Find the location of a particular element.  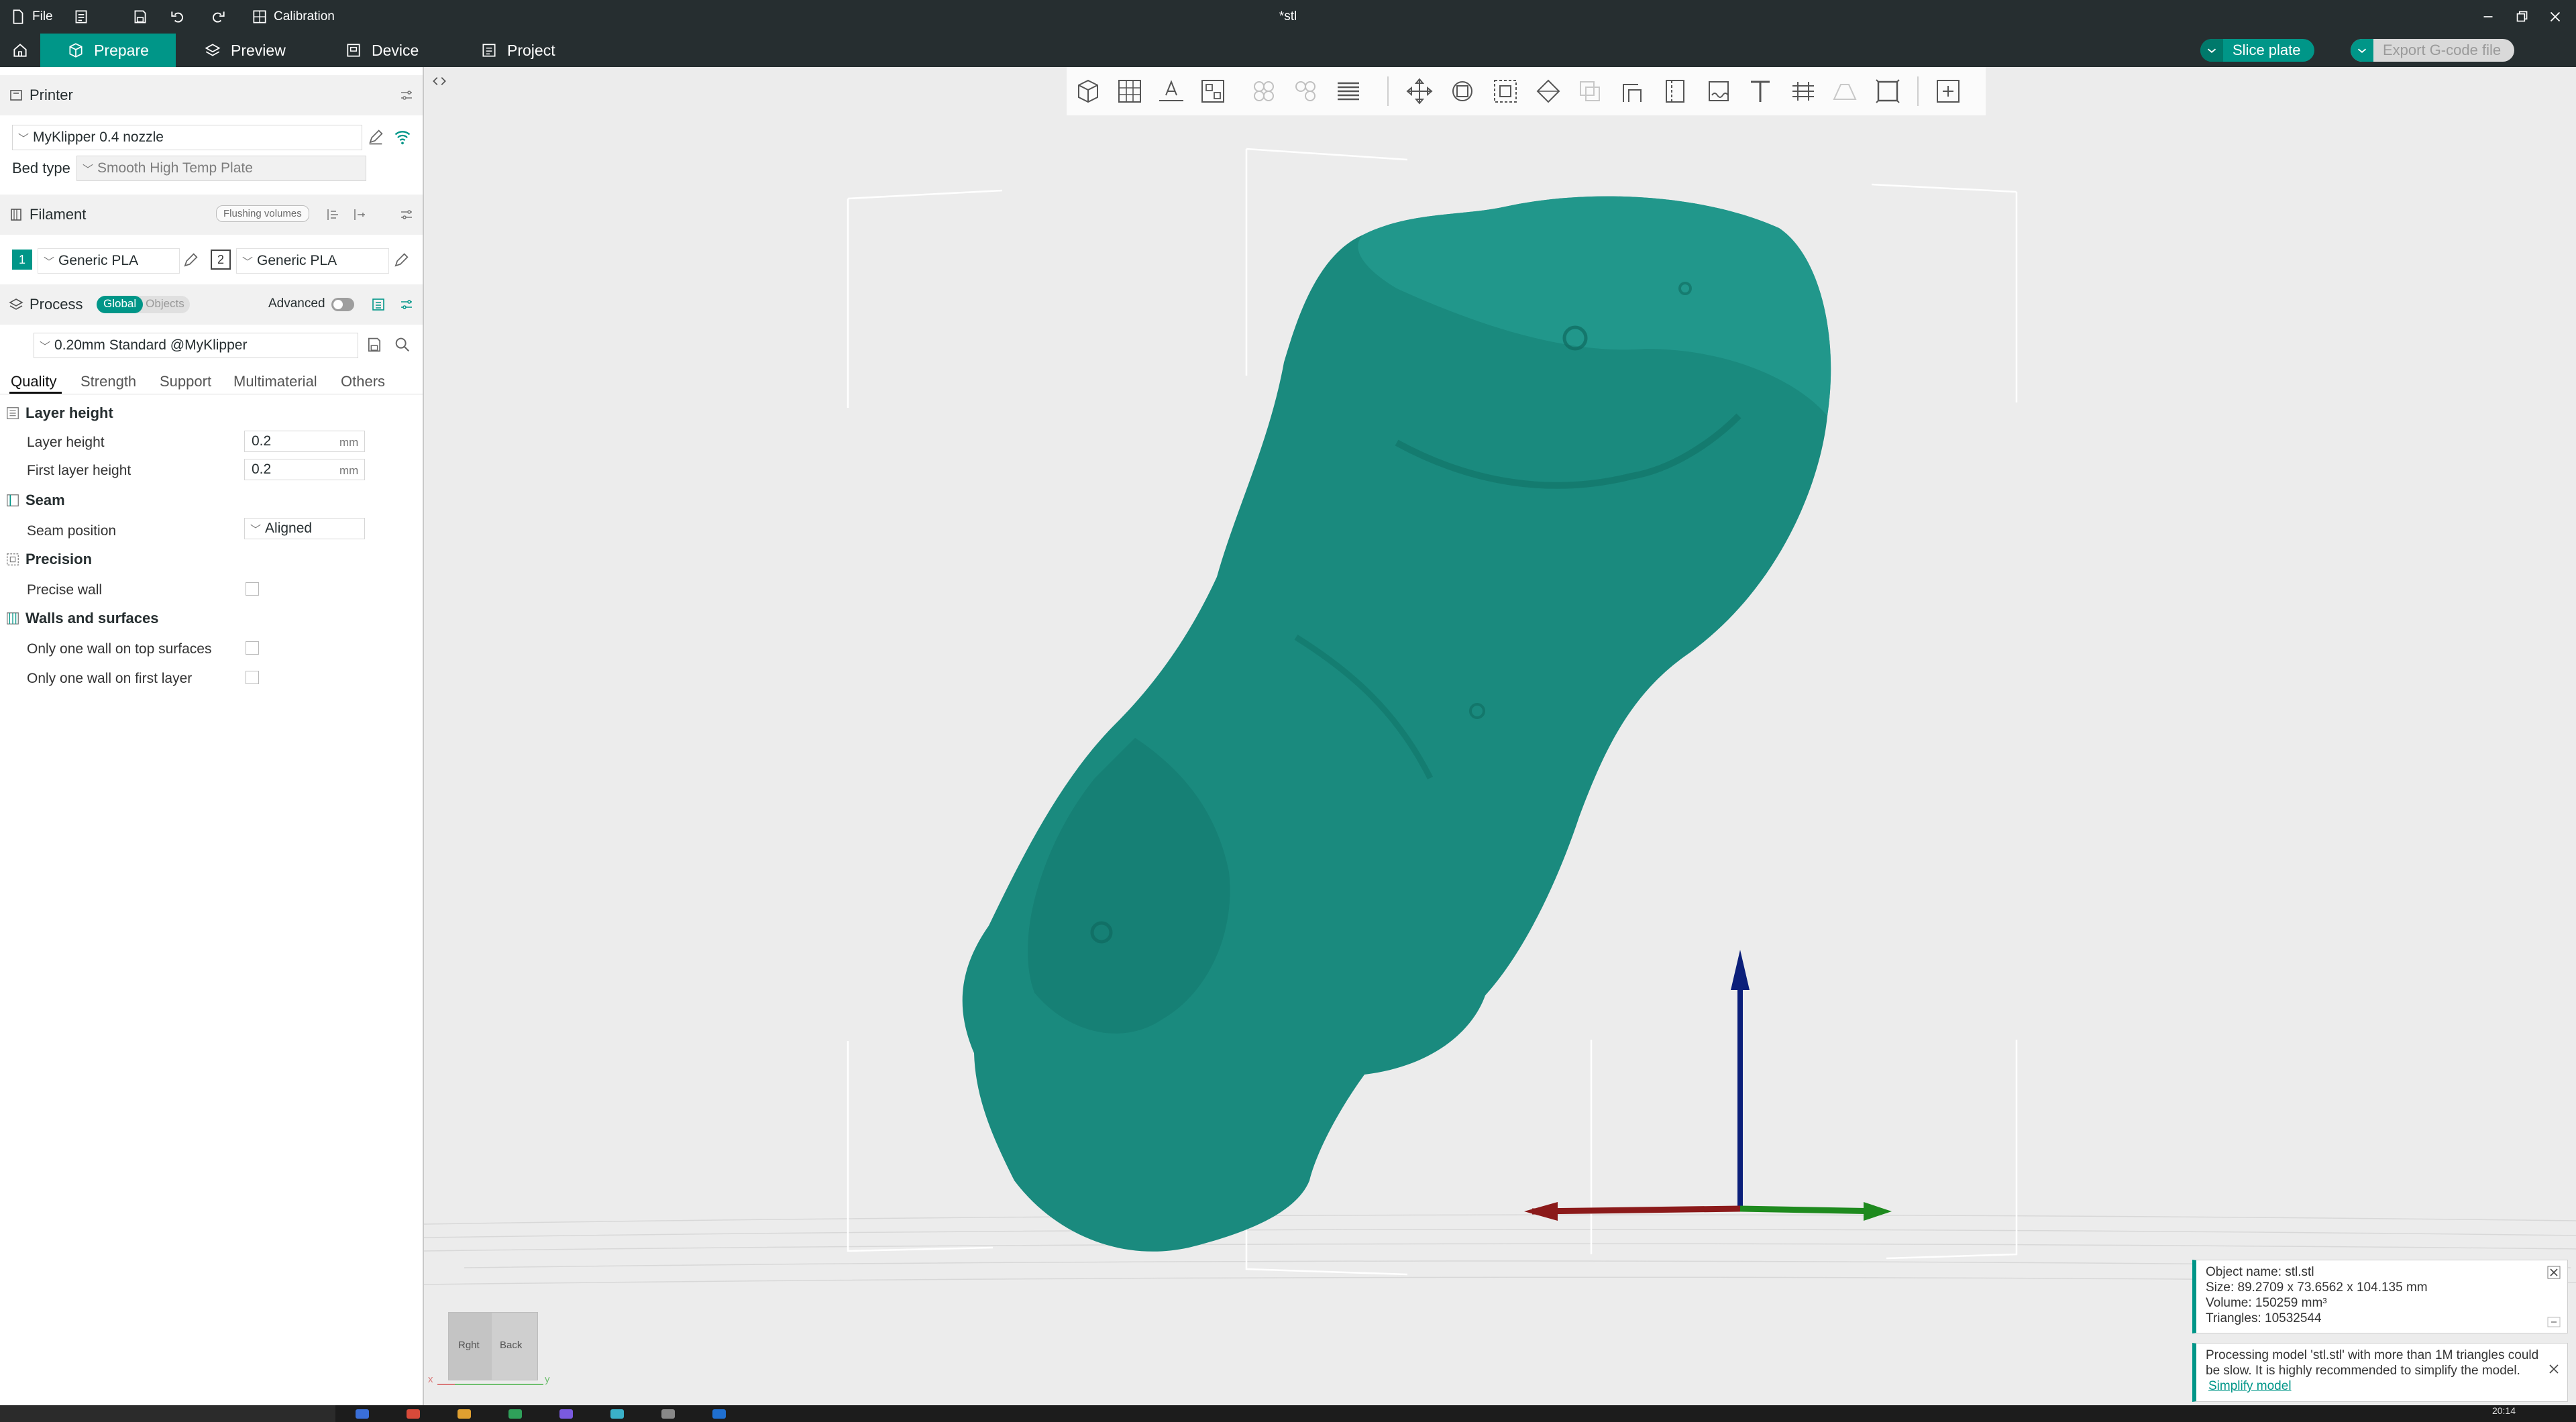

file-icon is located at coordinates (18, 17).